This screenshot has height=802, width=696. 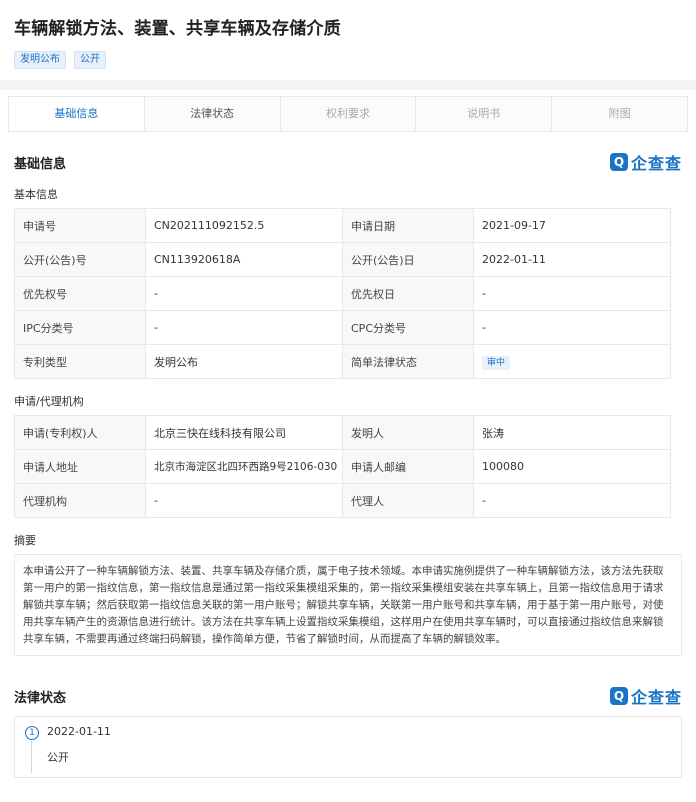 I want to click on field-label: 专利类型, so click(x=80, y=361).